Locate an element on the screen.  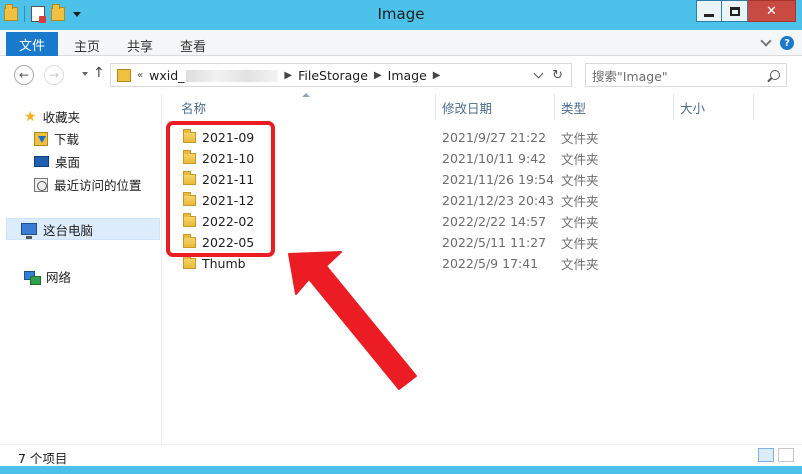
column-header-label: 名称 is located at coordinates (194, 108).